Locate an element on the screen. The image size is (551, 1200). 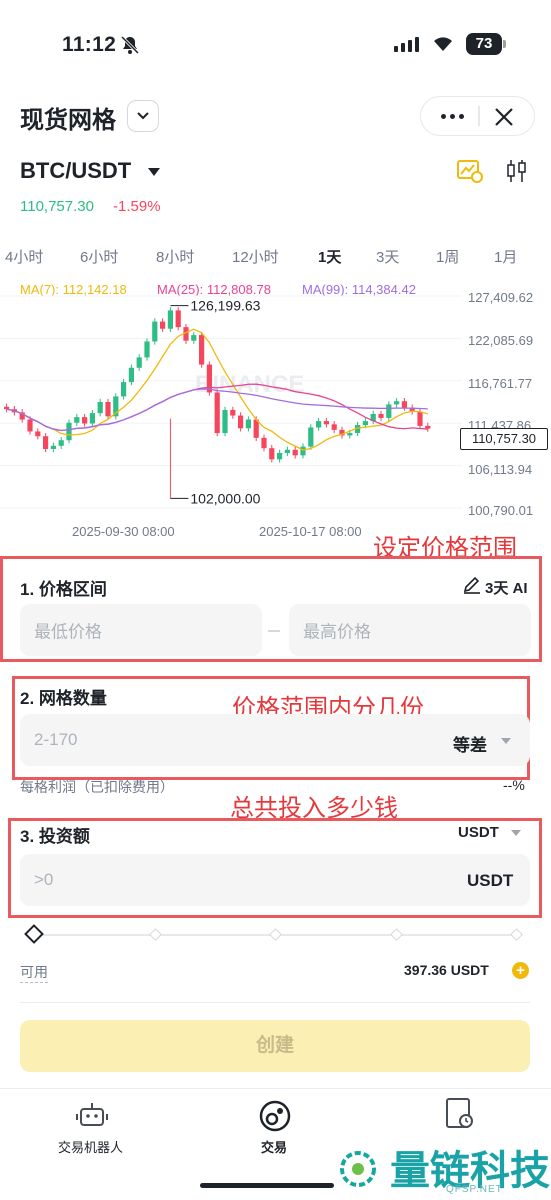
order-history-icon is located at coordinates (459, 1113).